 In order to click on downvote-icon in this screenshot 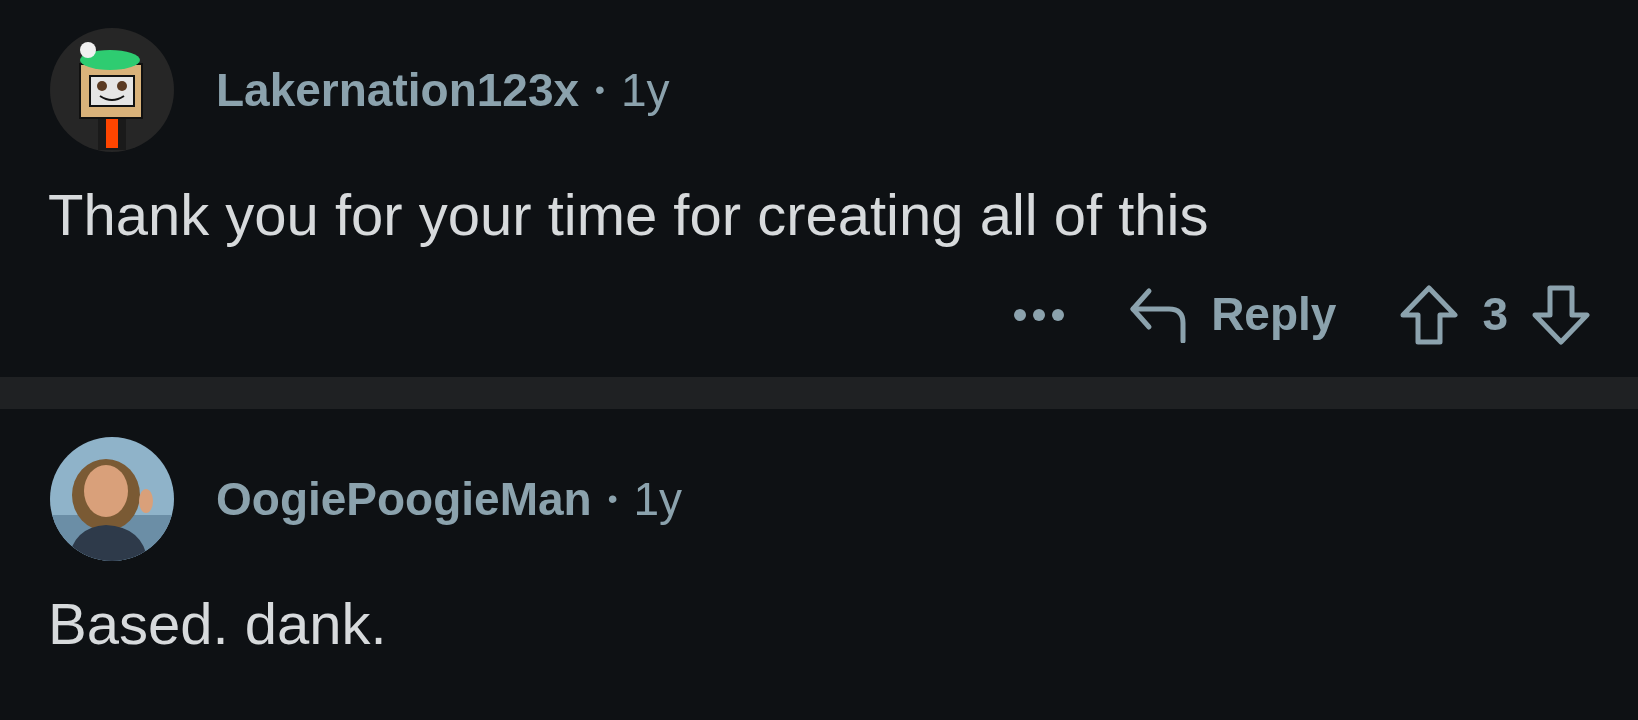, I will do `click(1561, 314)`.